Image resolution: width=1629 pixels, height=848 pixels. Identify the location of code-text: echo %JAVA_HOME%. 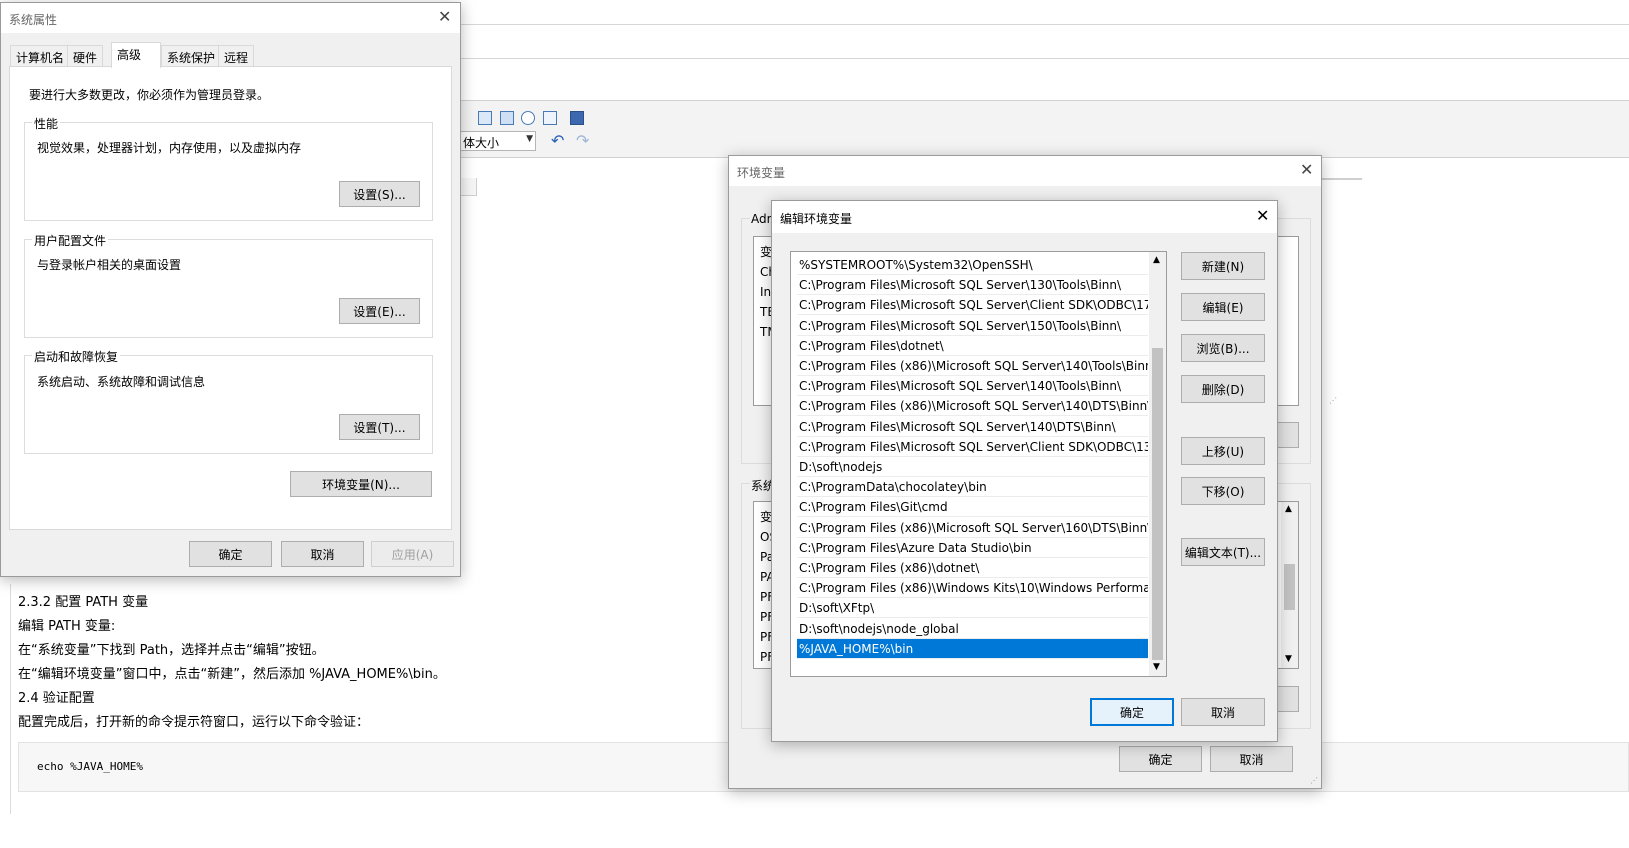
(90, 766).